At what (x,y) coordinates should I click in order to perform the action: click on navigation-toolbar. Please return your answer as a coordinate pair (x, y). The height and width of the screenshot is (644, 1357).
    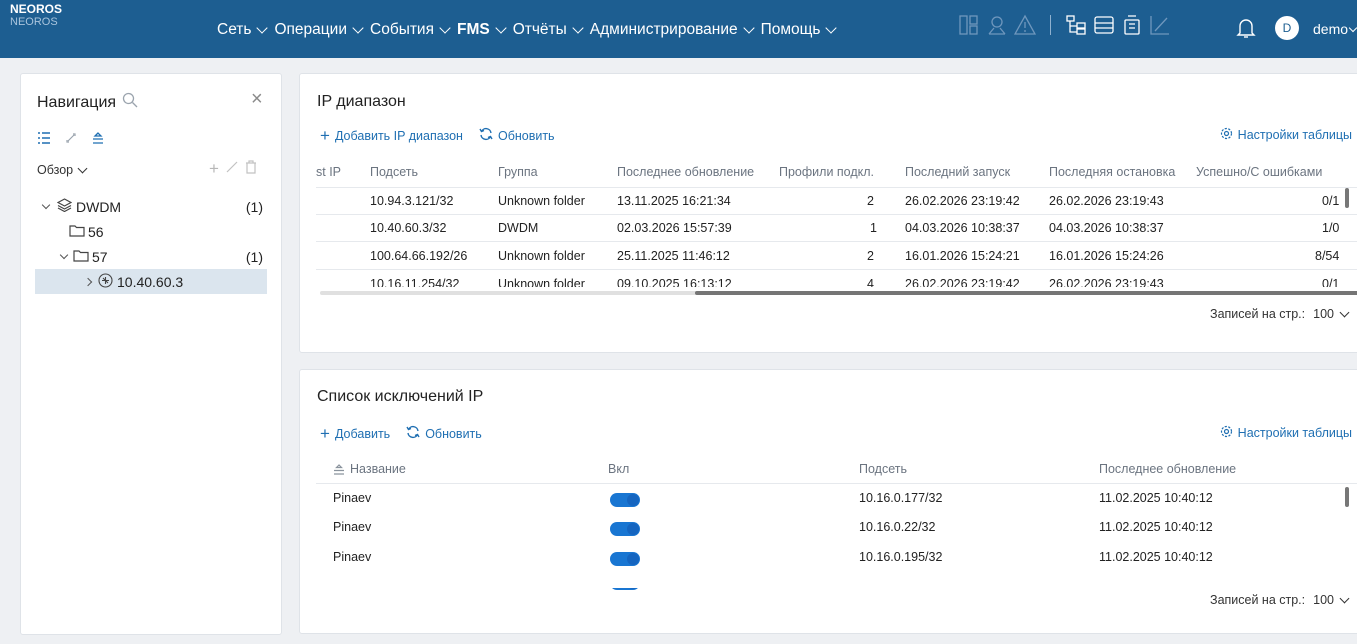
    Looking at the image, I should click on (71, 139).